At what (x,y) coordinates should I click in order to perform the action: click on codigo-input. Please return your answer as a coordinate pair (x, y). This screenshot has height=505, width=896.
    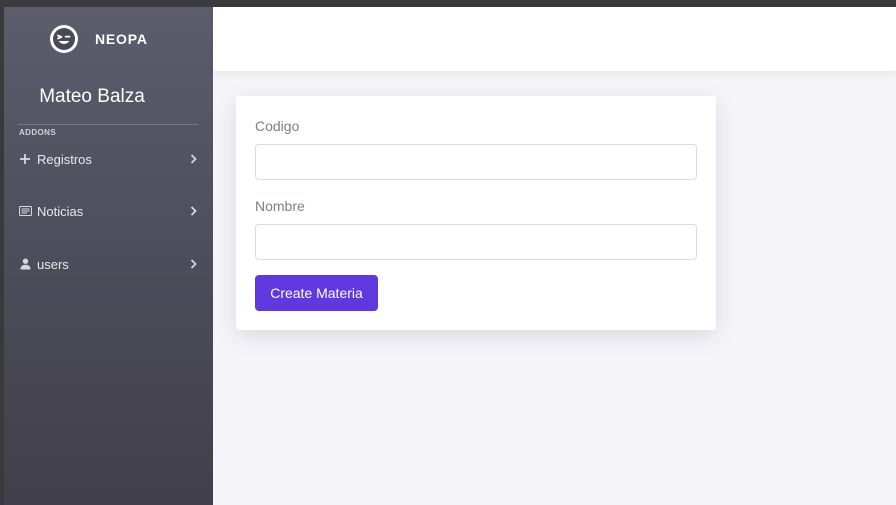
    Looking at the image, I should click on (476, 162).